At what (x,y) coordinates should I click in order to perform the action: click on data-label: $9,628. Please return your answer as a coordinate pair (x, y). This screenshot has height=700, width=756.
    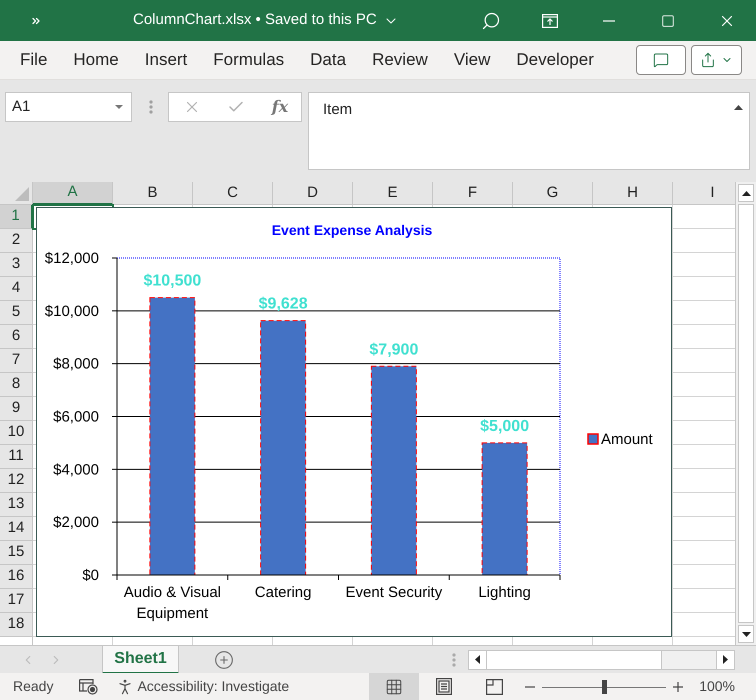
    Looking at the image, I should click on (283, 304).